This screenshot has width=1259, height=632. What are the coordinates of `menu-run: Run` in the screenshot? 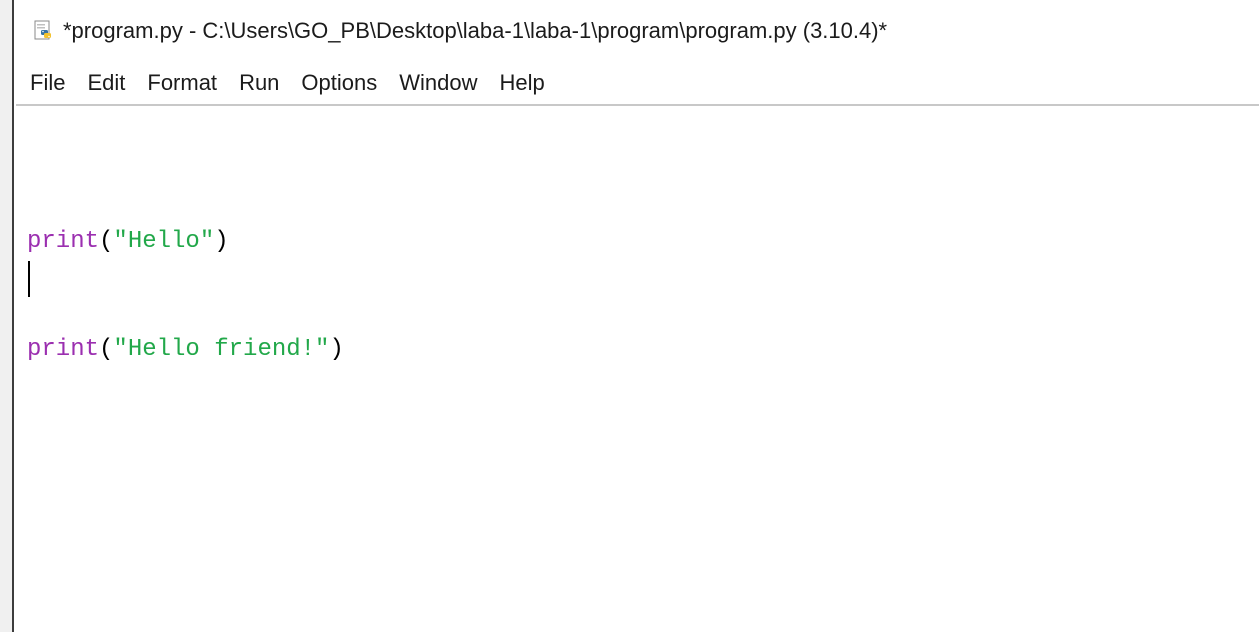 It's located at (259, 83).